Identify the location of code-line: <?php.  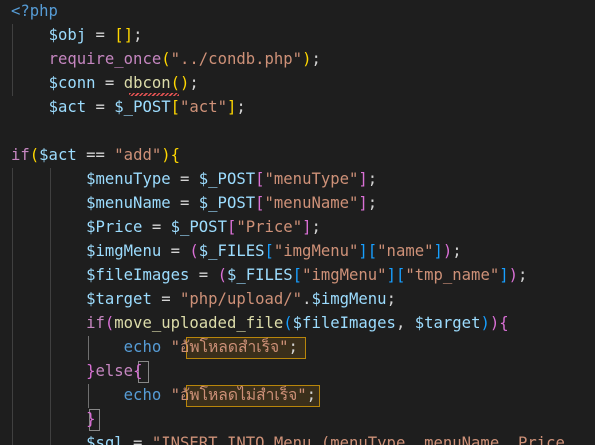
(34, 11).